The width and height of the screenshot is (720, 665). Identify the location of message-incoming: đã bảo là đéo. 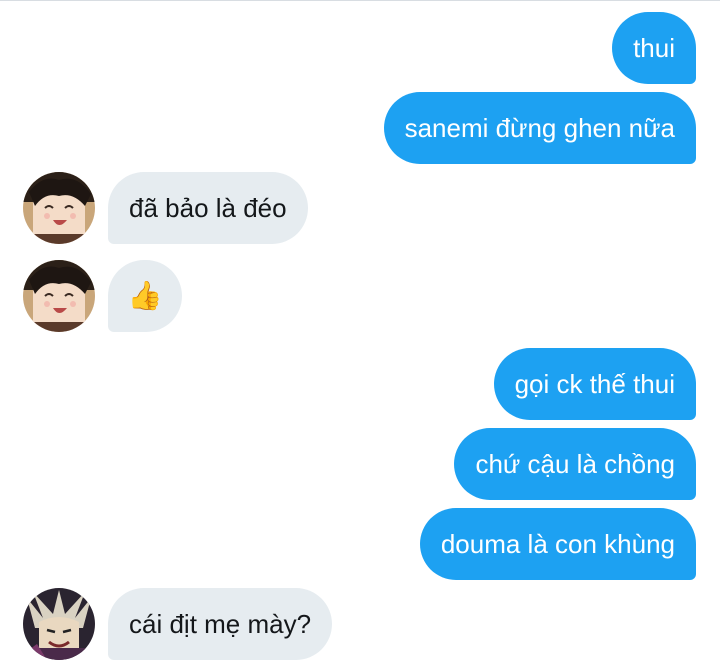
(208, 208).